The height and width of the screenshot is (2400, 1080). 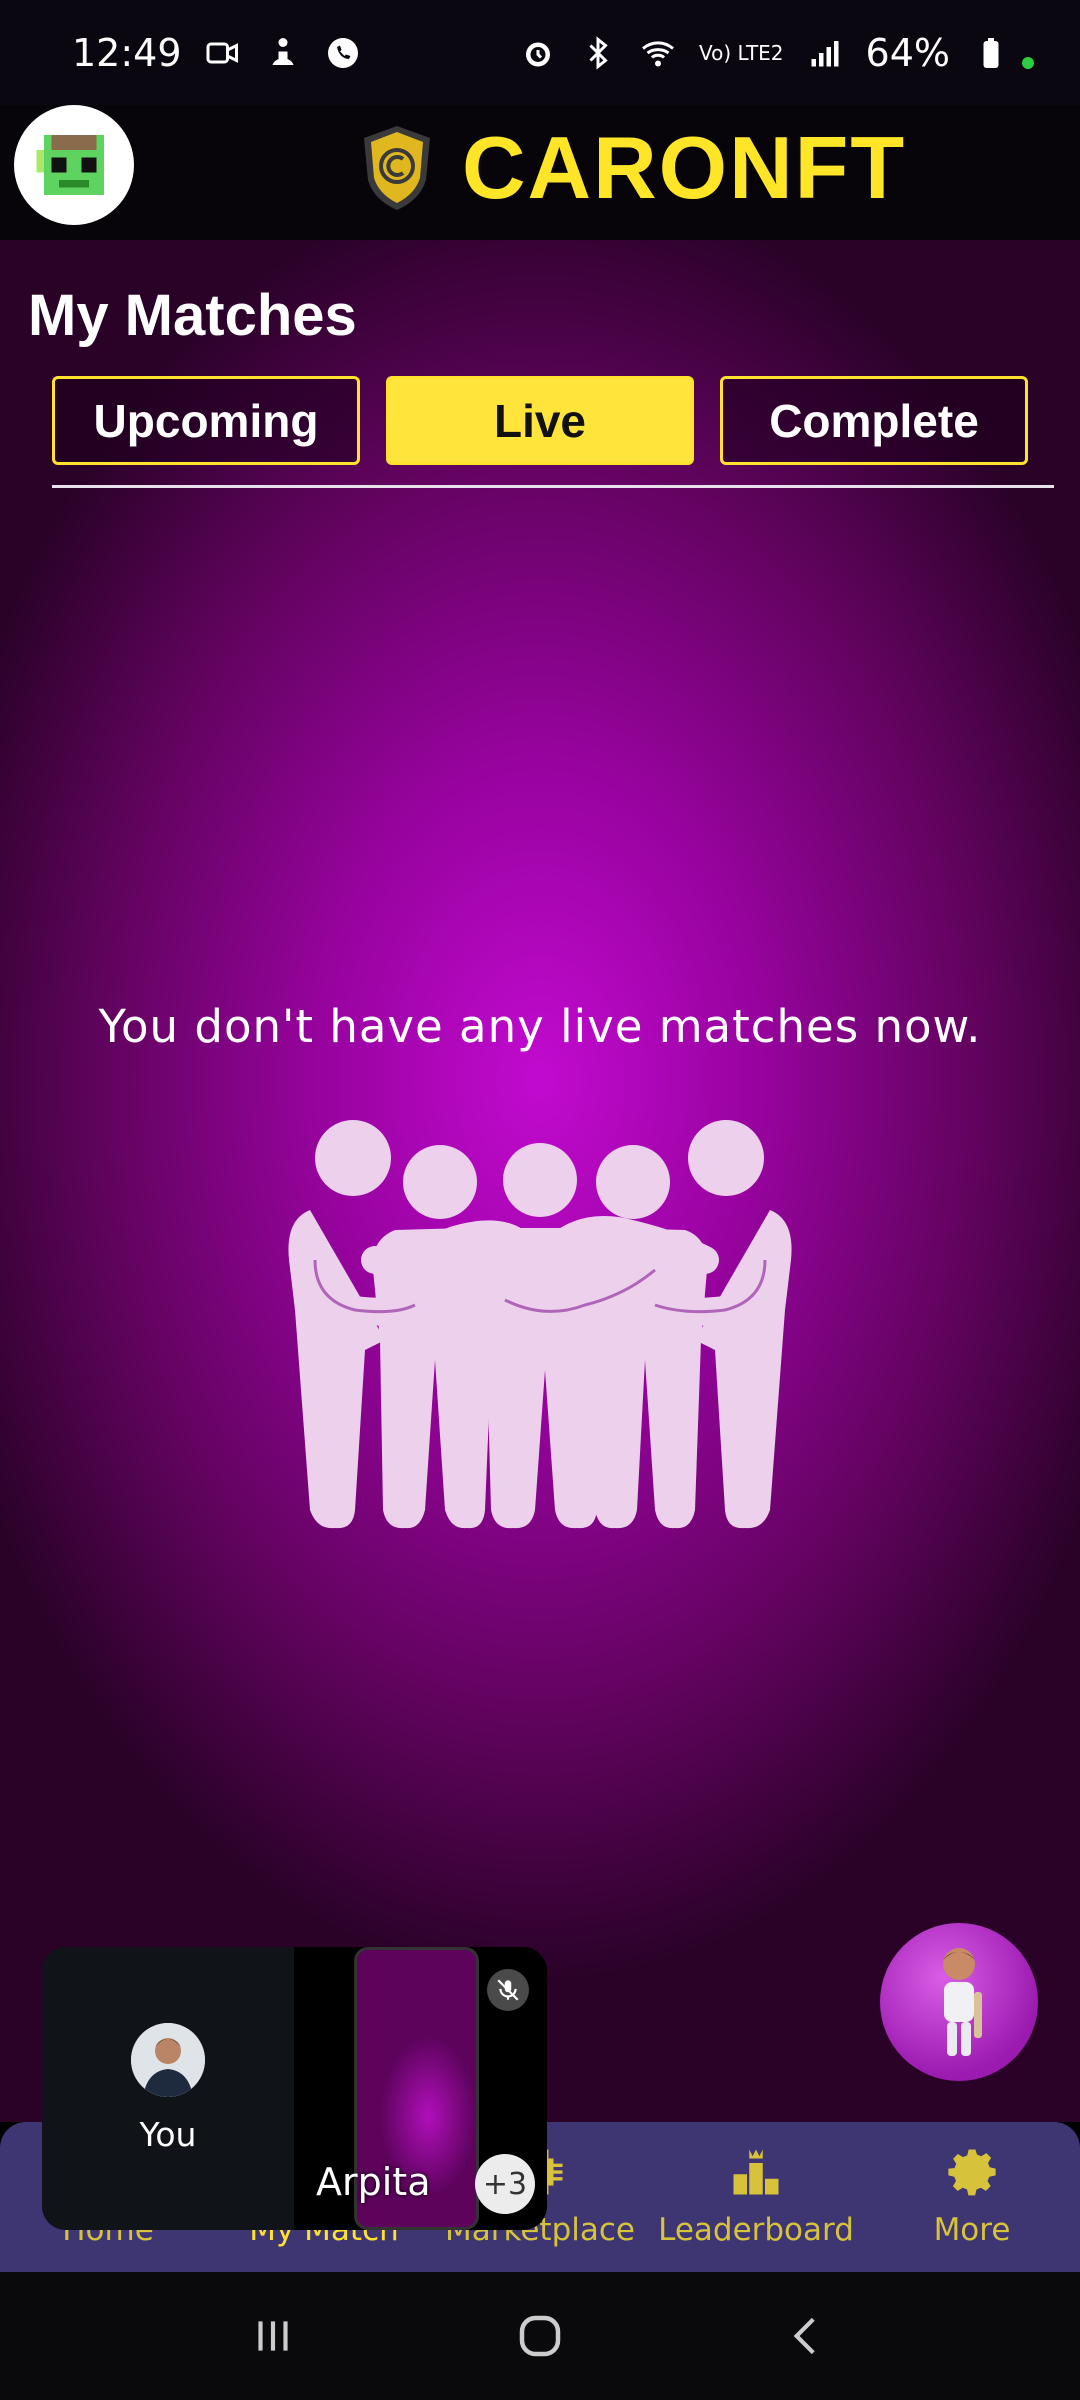 What do you see at coordinates (70, 165) in the screenshot?
I see `pixel-avatar-icon` at bounding box center [70, 165].